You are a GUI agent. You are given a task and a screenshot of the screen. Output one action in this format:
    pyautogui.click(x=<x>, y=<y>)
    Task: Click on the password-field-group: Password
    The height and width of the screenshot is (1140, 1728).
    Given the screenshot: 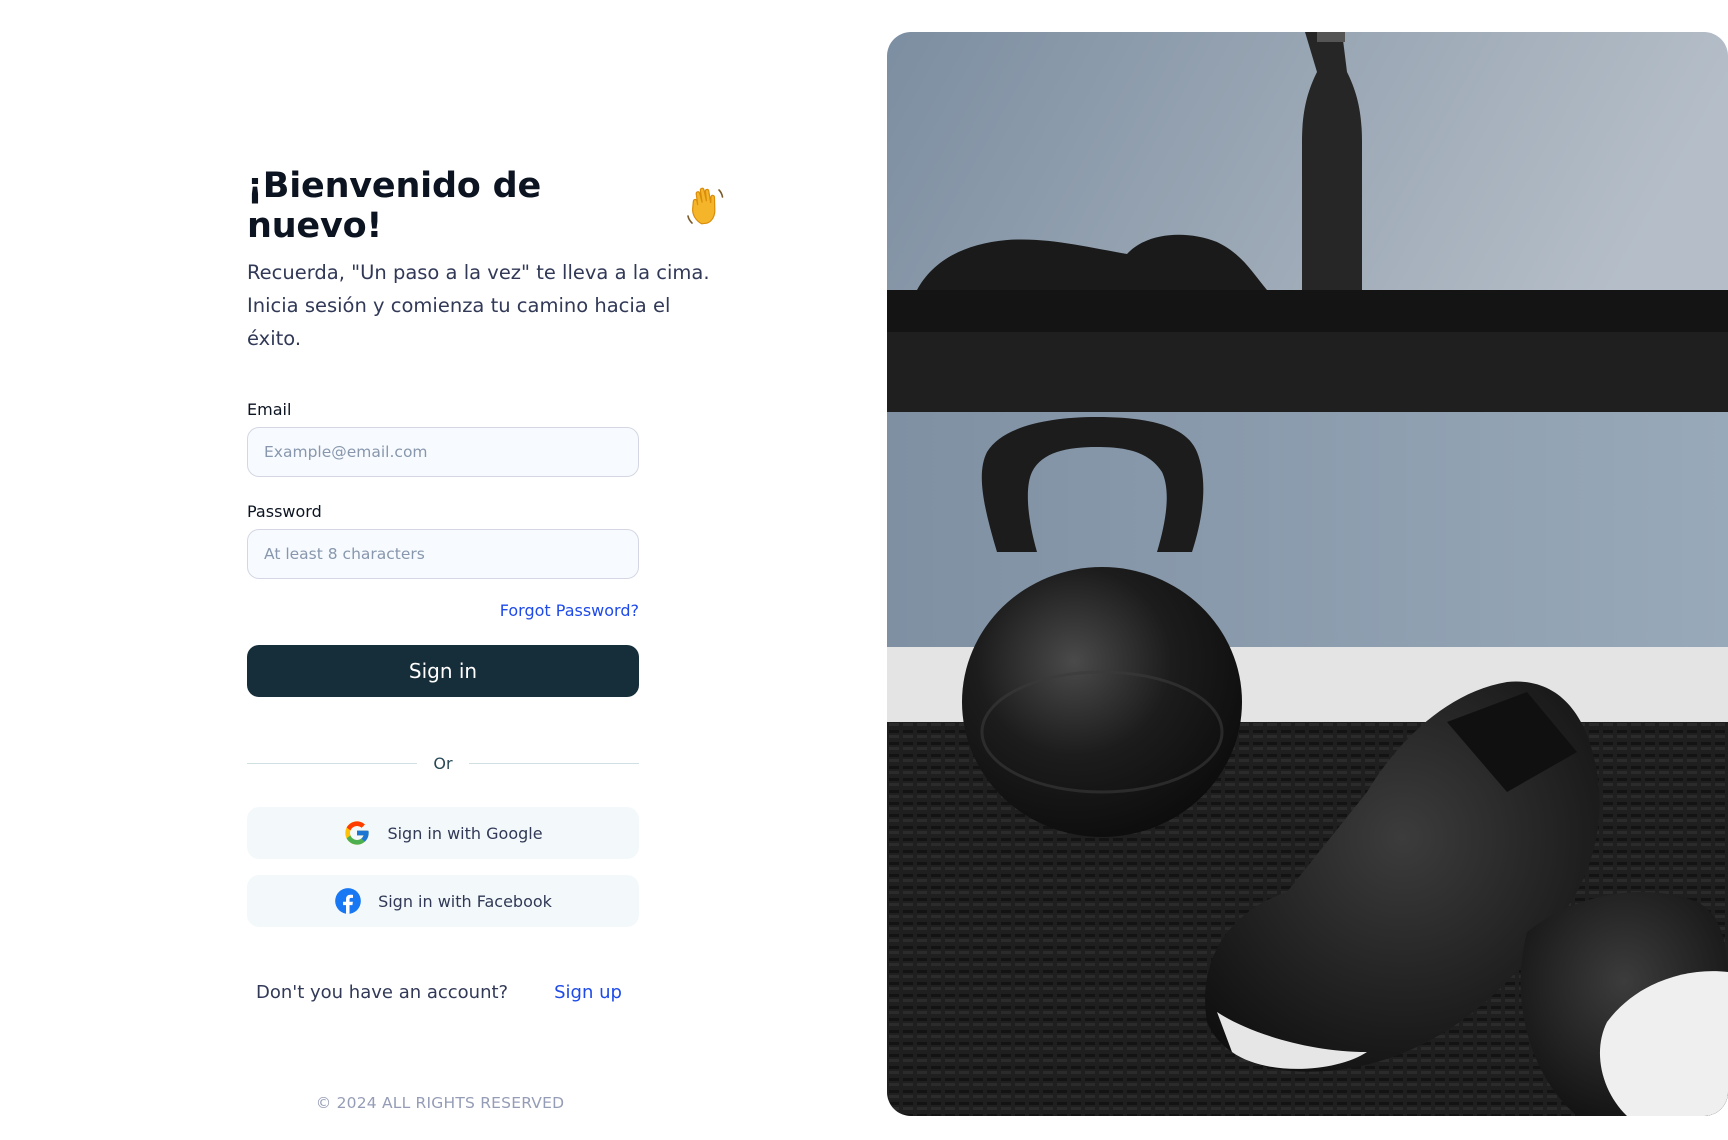 What is the action you would take?
    pyautogui.click(x=443, y=540)
    